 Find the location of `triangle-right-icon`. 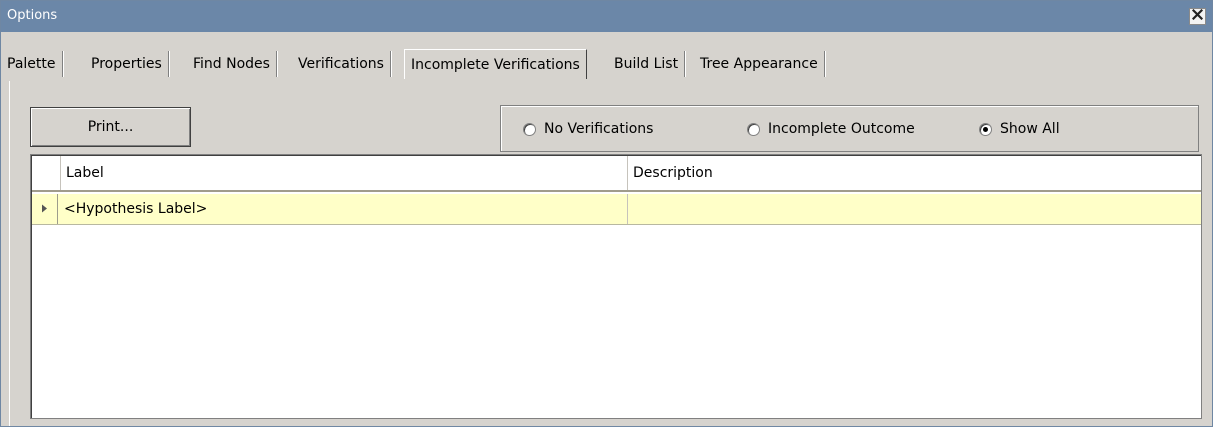

triangle-right-icon is located at coordinates (44, 209).